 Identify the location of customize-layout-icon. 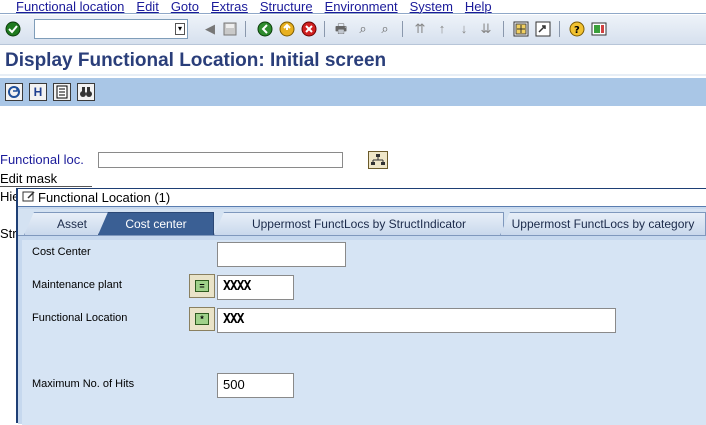
(599, 29).